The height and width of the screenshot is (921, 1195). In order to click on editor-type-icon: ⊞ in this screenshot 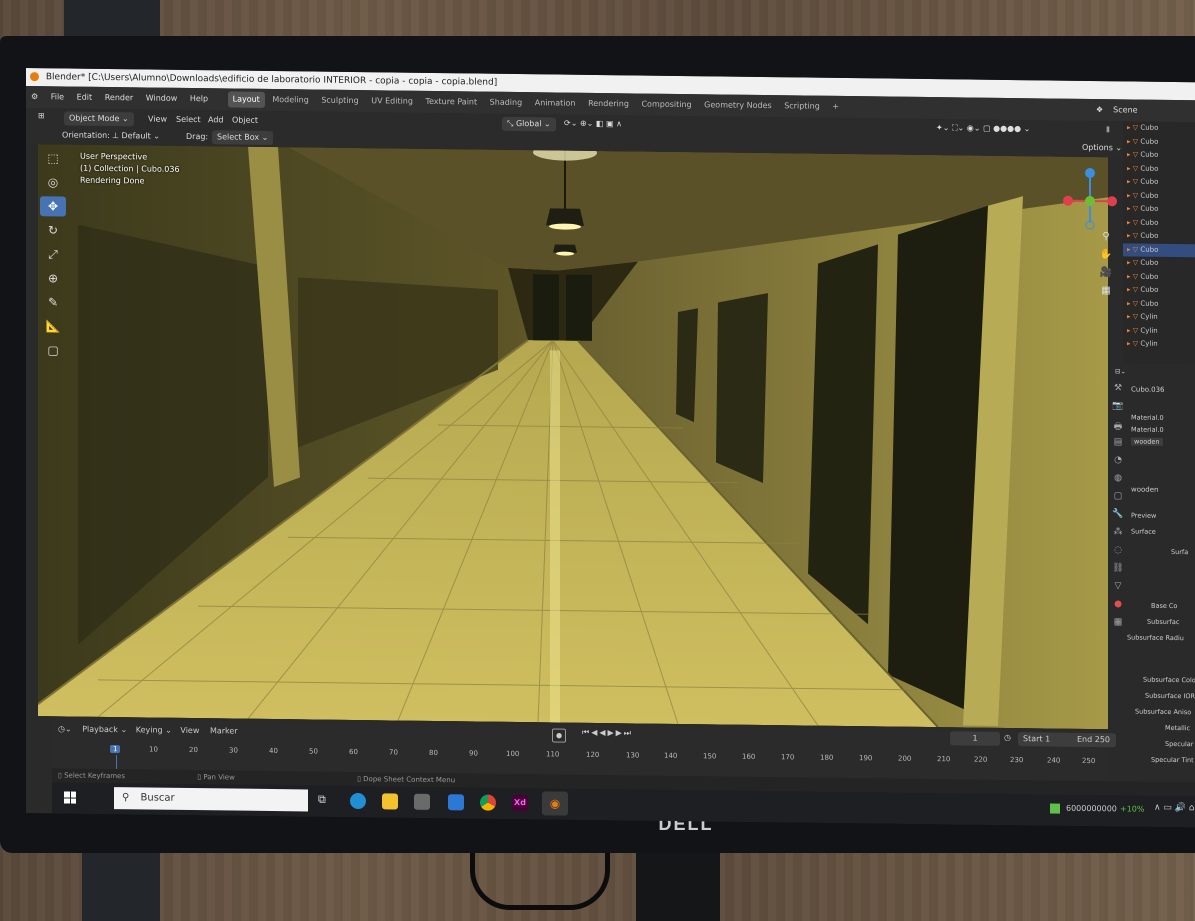, I will do `click(41, 115)`.